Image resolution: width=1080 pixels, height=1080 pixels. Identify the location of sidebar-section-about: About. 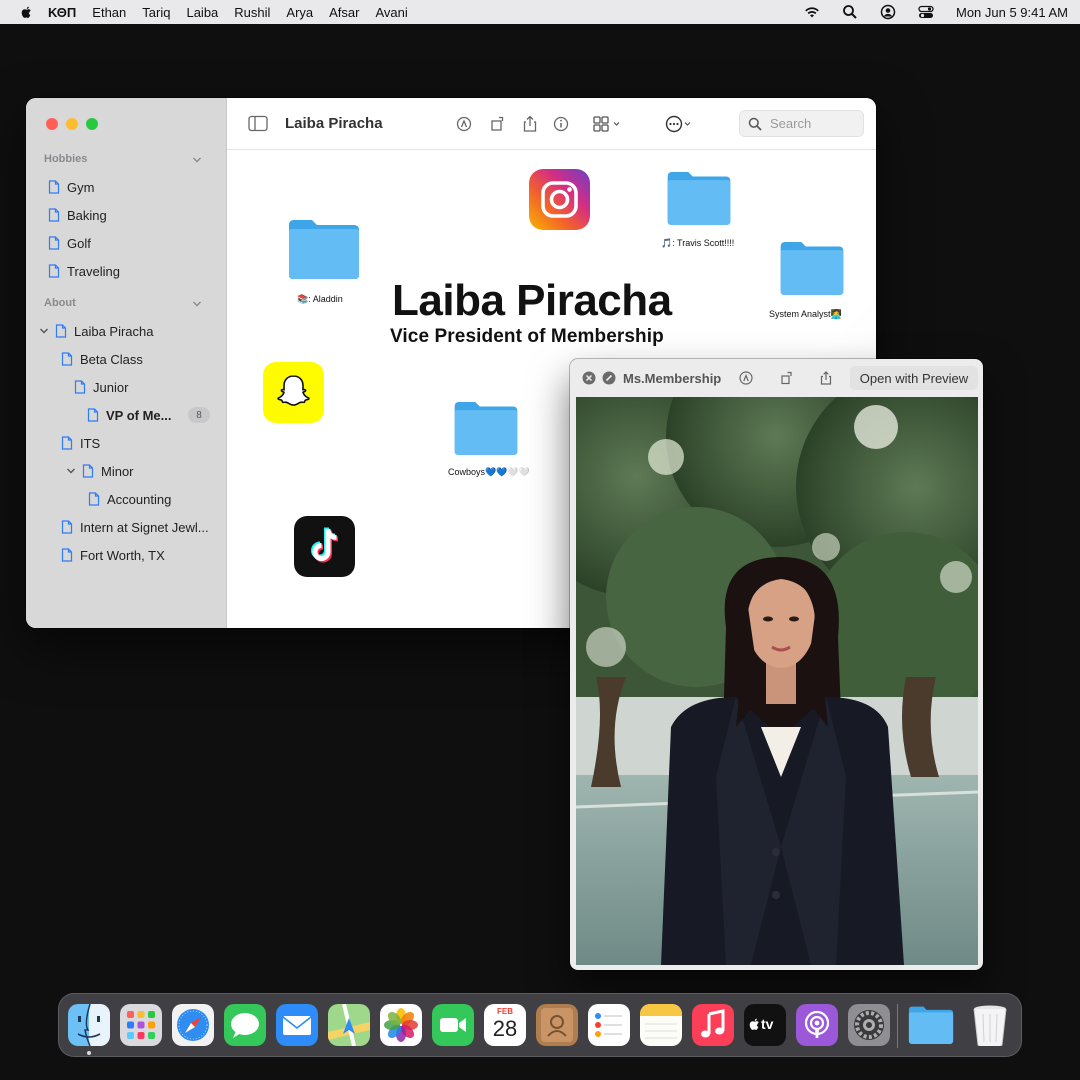
(60, 303).